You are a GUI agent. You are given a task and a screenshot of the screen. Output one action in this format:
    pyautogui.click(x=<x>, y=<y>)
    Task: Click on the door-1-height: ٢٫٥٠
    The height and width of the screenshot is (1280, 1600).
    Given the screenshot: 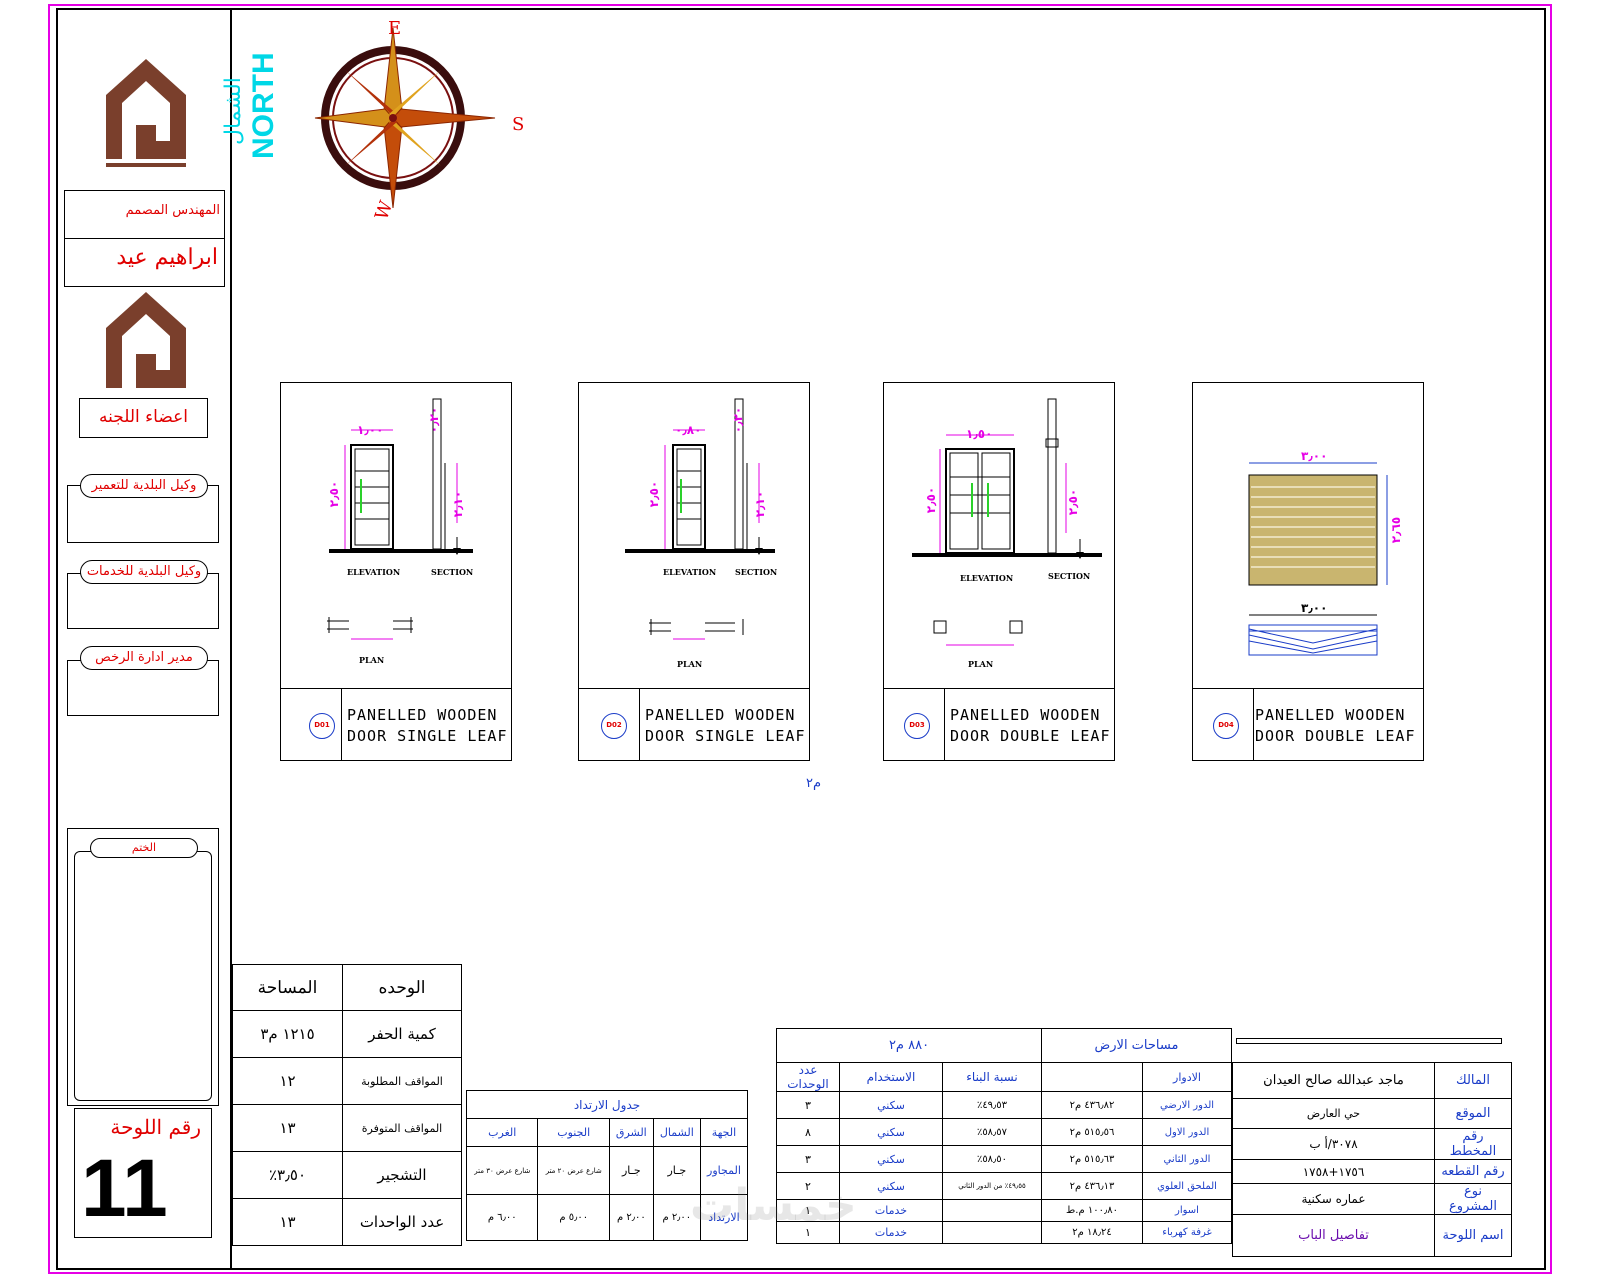 What is the action you would take?
    pyautogui.click(x=334, y=494)
    